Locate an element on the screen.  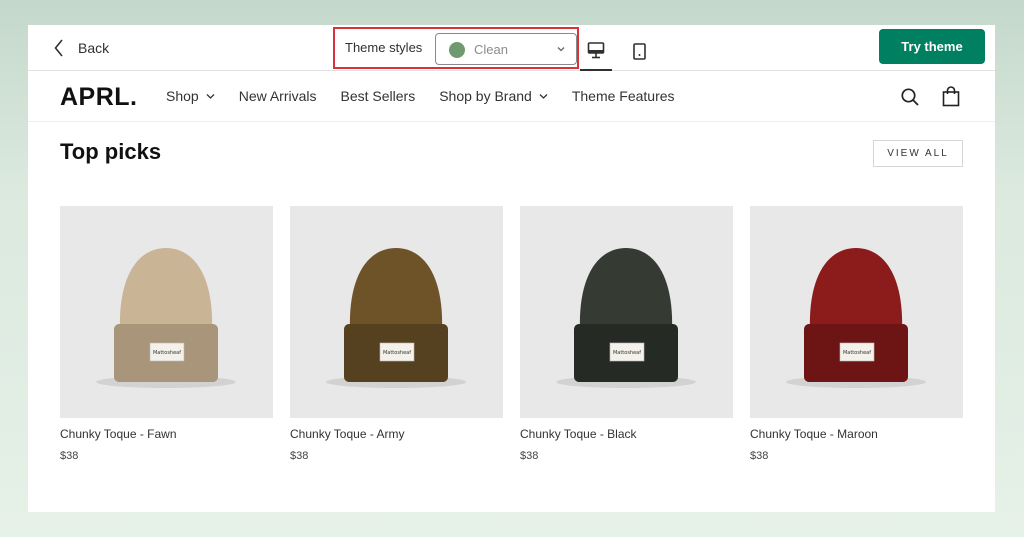
theme-styles-group: Theme styles Clean is located at coordinates (456, 48).